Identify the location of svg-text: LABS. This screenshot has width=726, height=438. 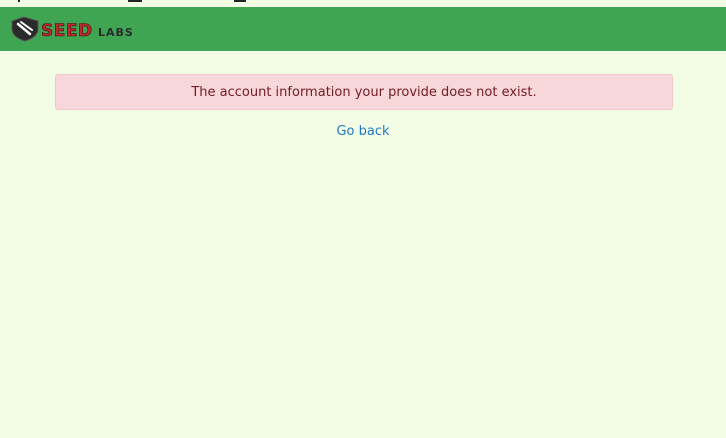
(116, 32).